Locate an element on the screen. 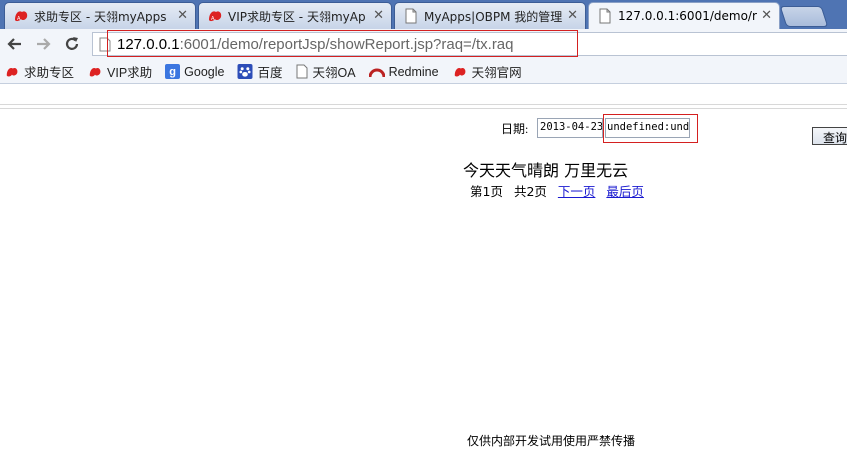 This screenshot has width=847, height=449. bookmark-vip-help: VIP求助 is located at coordinates (119, 71).